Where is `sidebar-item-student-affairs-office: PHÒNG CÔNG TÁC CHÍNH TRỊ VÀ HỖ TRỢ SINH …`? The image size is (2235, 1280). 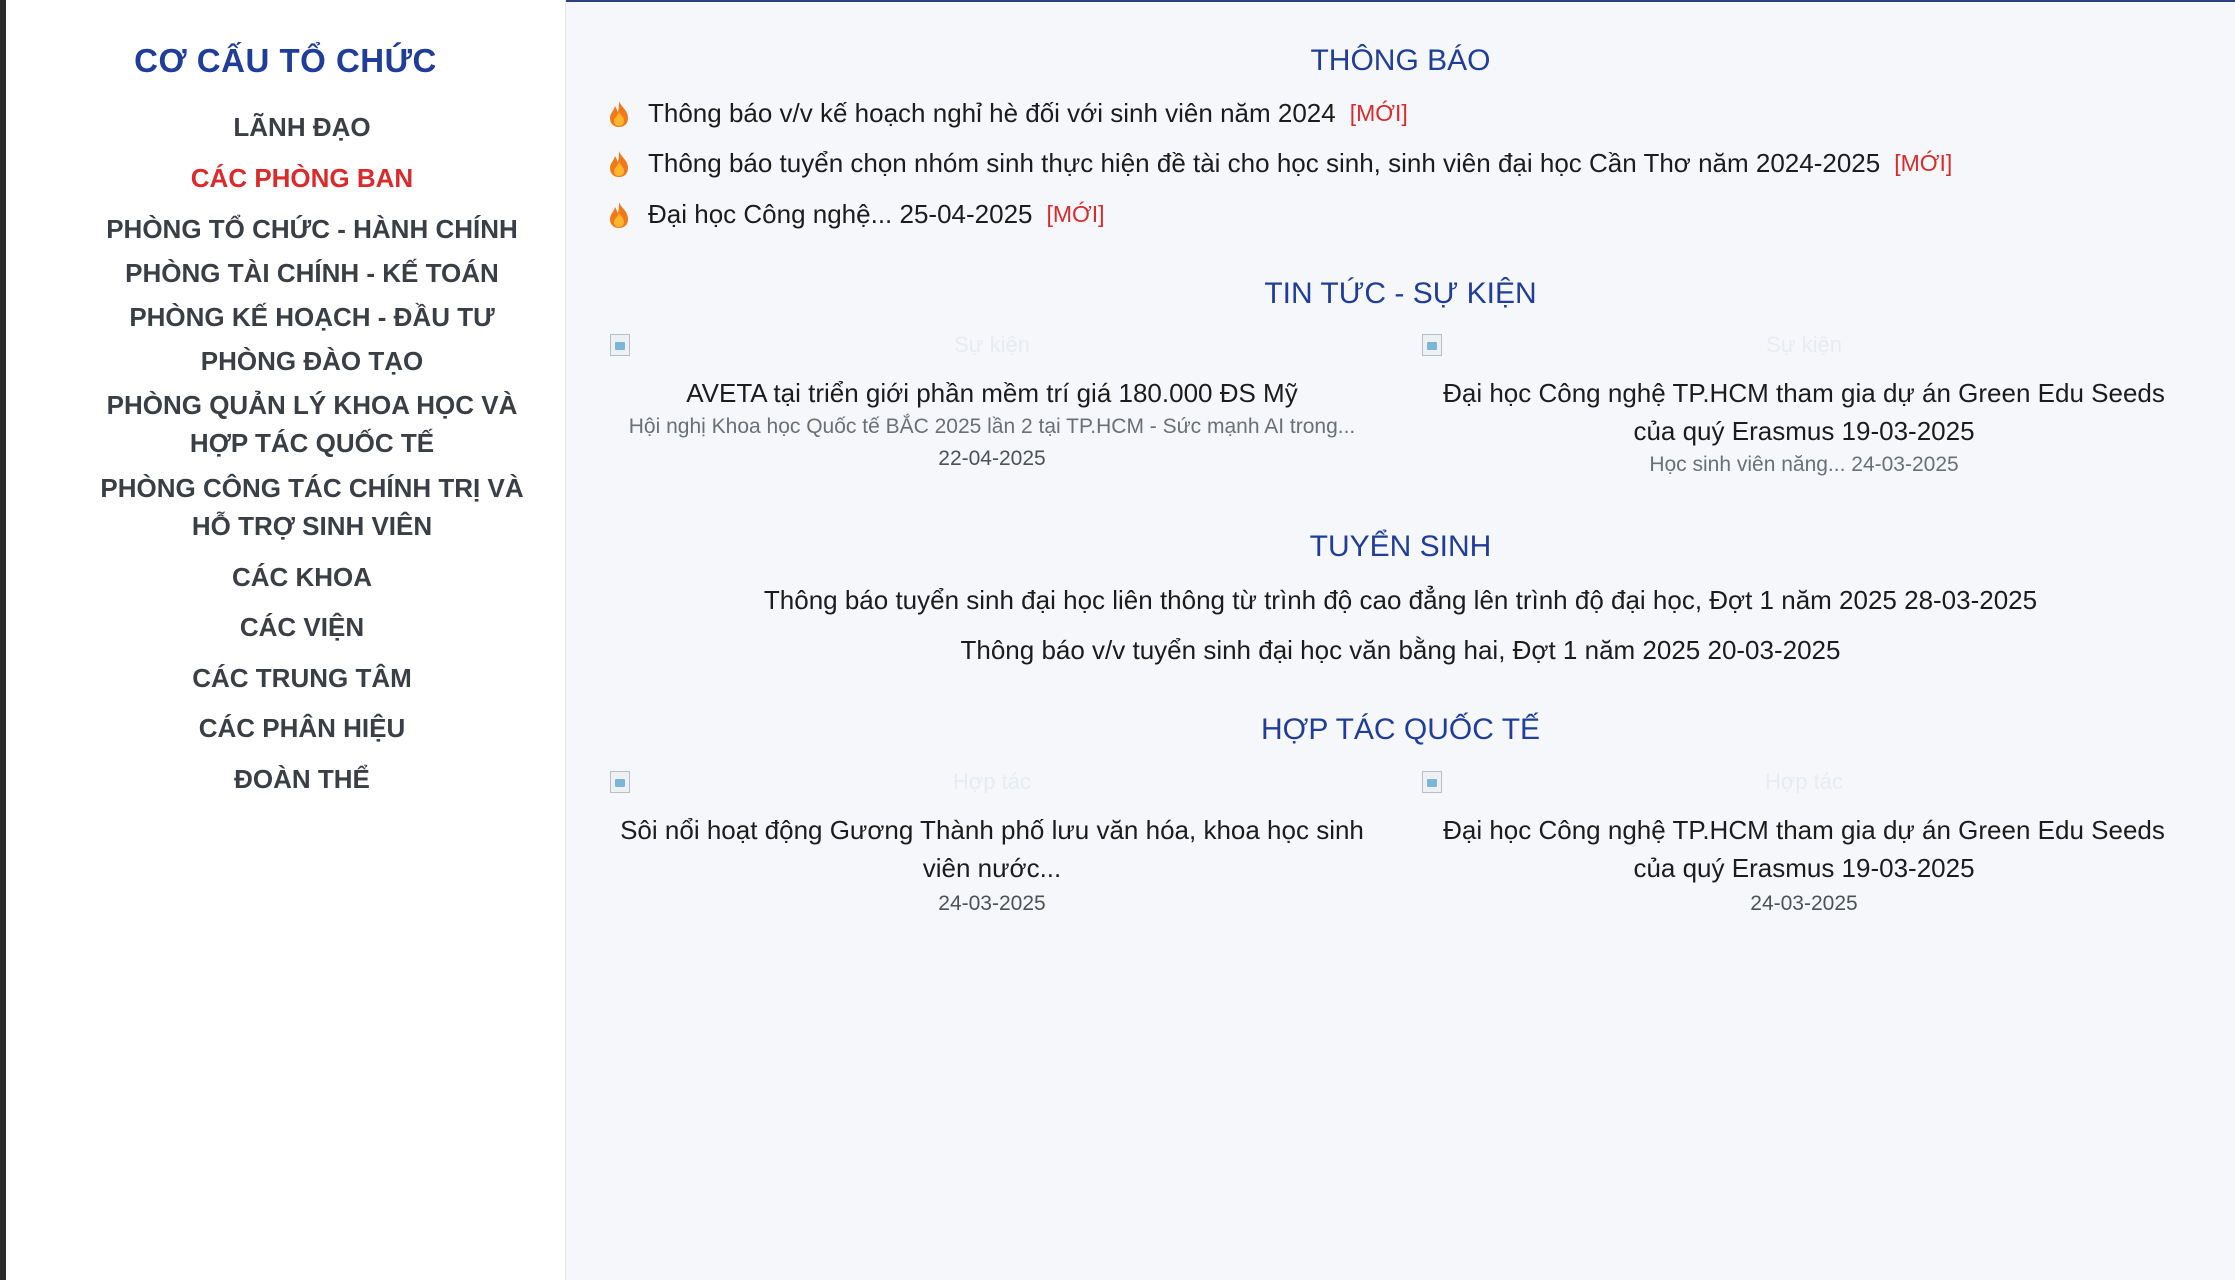
sidebar-item-student-affairs-office: PHÒNG CÔNG TÁC CHÍNH TRỊ VÀ HỖ TRỢ SINH … is located at coordinates (312, 507).